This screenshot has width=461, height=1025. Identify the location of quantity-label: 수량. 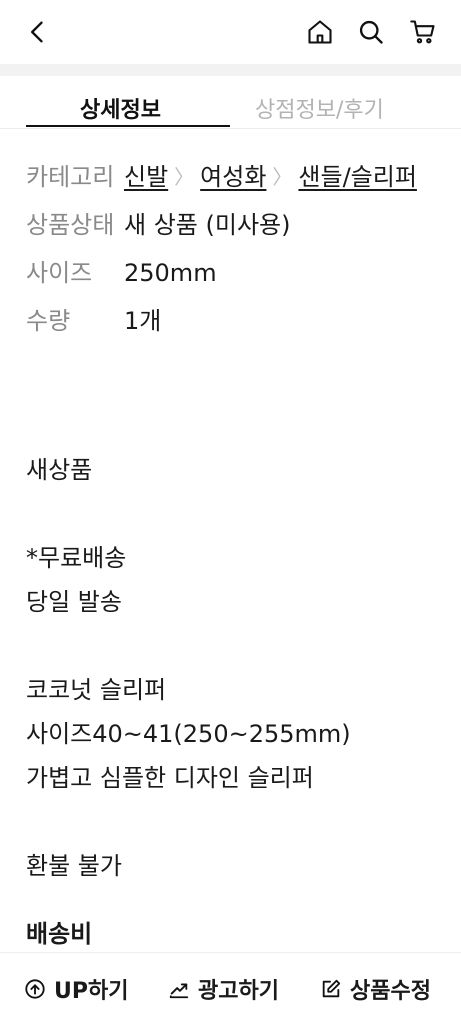
(48, 321).